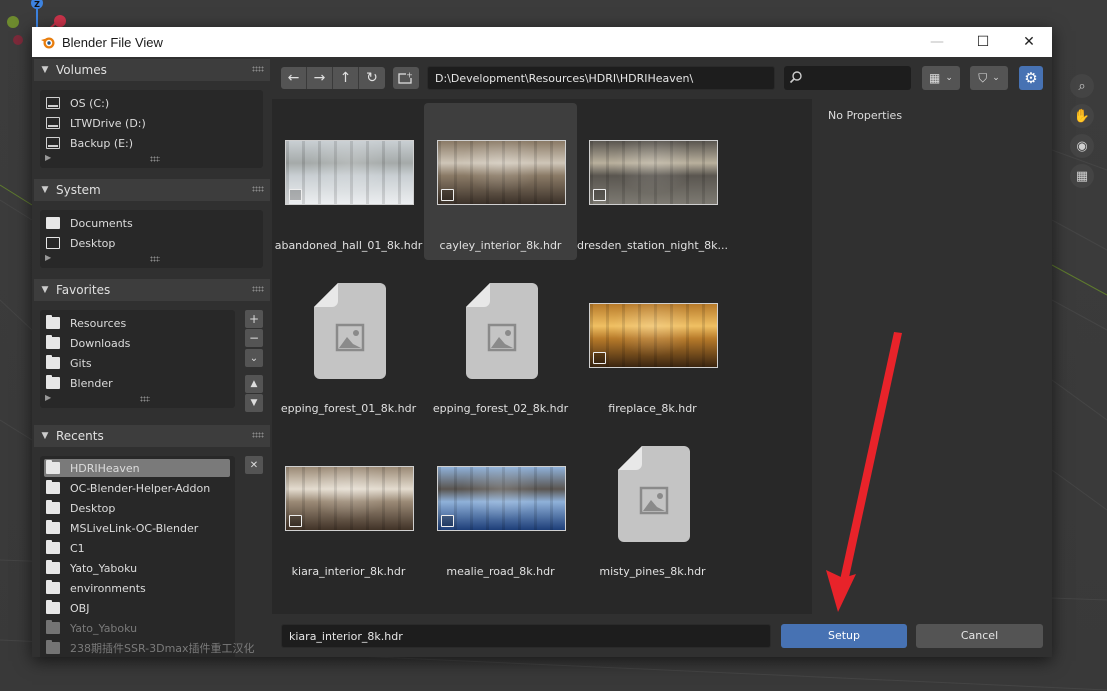  Describe the element at coordinates (348, 408) in the screenshot. I see `file-name-label: epping_forest_01_8k.hdr` at that location.